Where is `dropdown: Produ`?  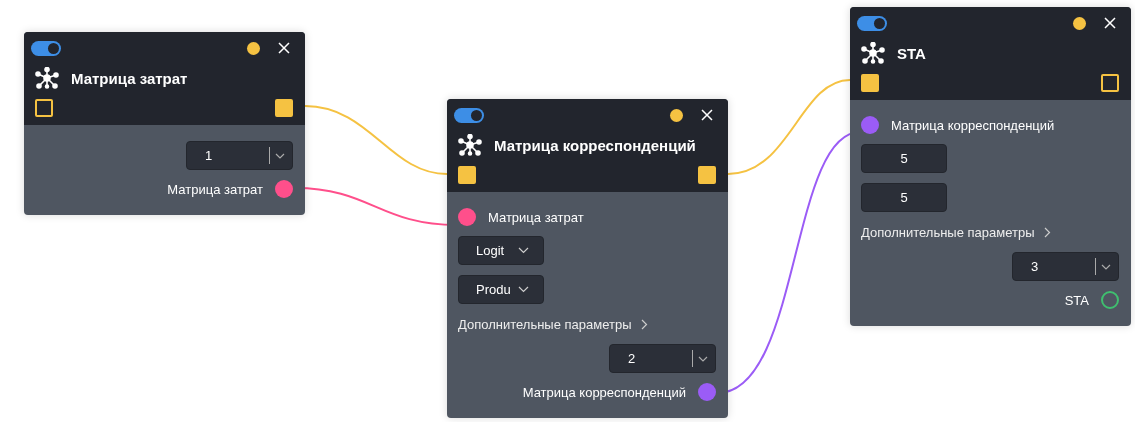
dropdown: Produ is located at coordinates (501, 289).